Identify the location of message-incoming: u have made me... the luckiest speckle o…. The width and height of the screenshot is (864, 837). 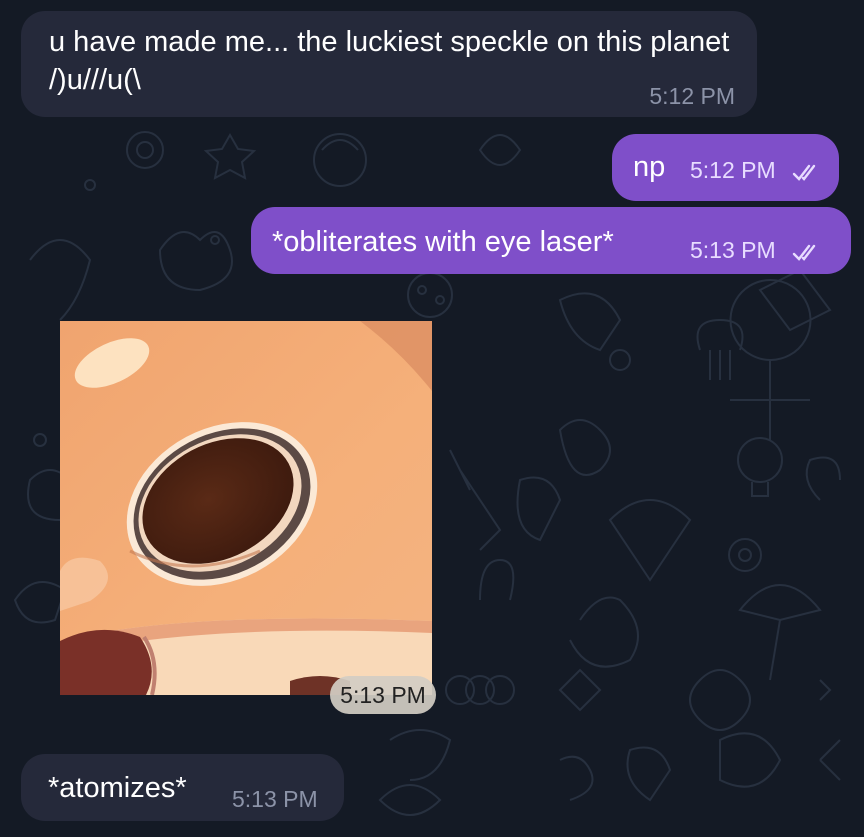
(389, 64).